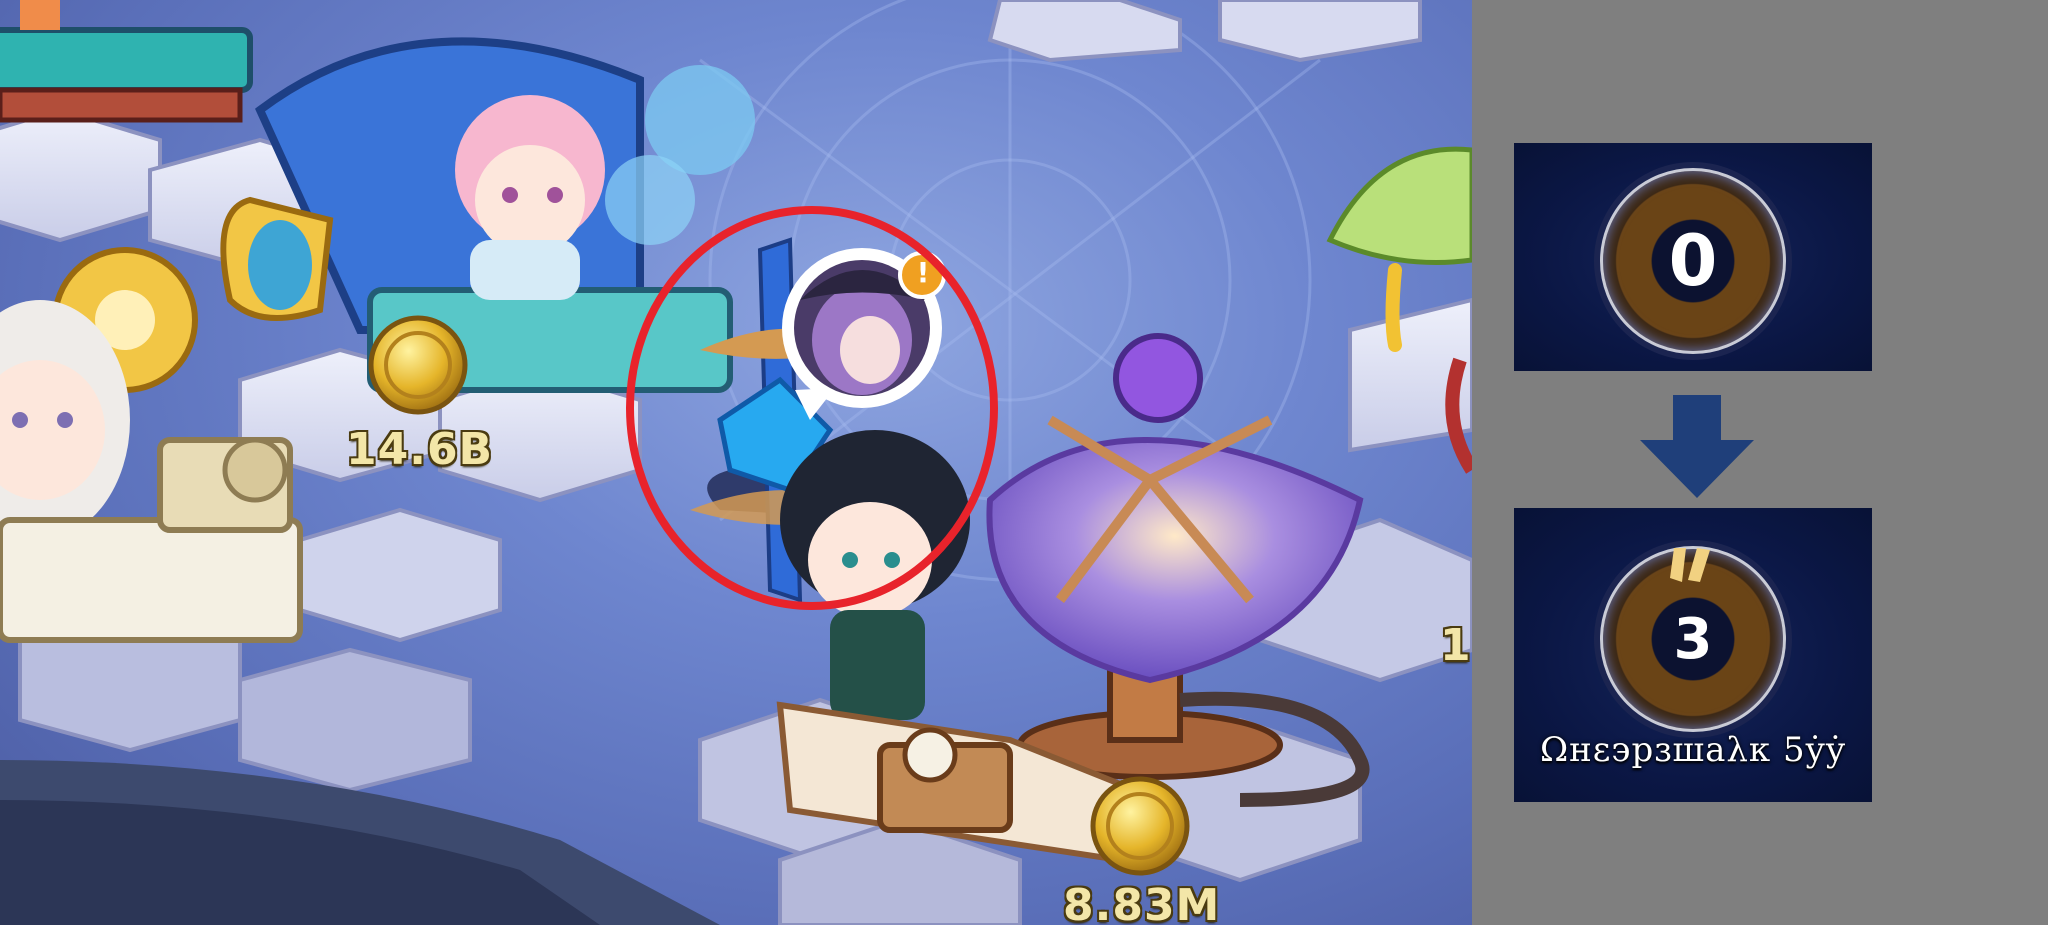  Describe the element at coordinates (923, 272) in the screenshot. I see `alert-badge-glyph: !` at that location.